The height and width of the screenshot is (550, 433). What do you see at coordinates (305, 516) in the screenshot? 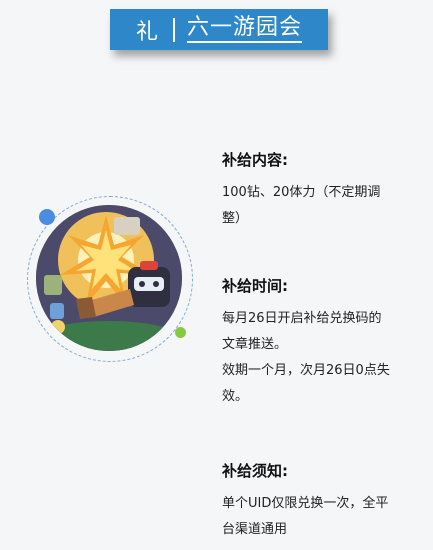
I see `section-text: 单个UID仅限兑换一次，全平 台渠道通用` at bounding box center [305, 516].